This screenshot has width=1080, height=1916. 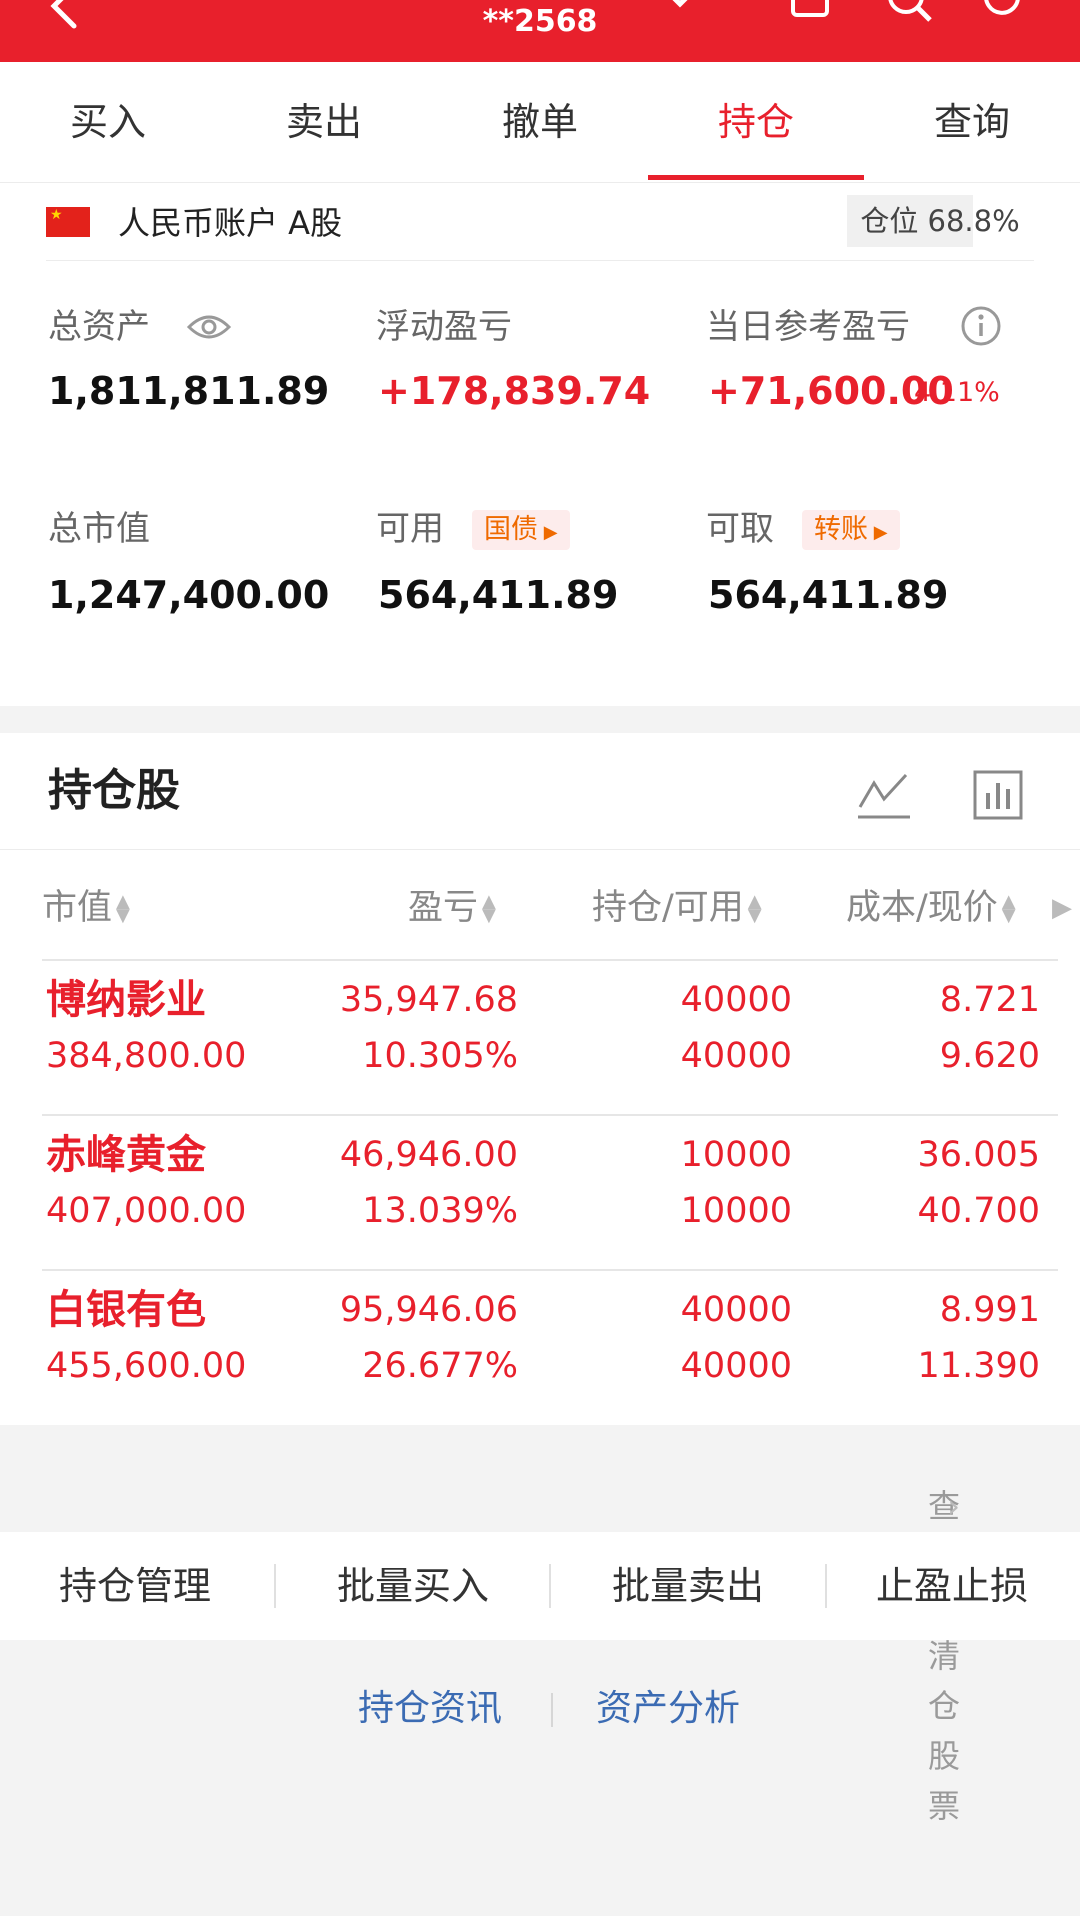 What do you see at coordinates (953, 1506) in the screenshot?
I see `chevron-right-icon: ›` at bounding box center [953, 1506].